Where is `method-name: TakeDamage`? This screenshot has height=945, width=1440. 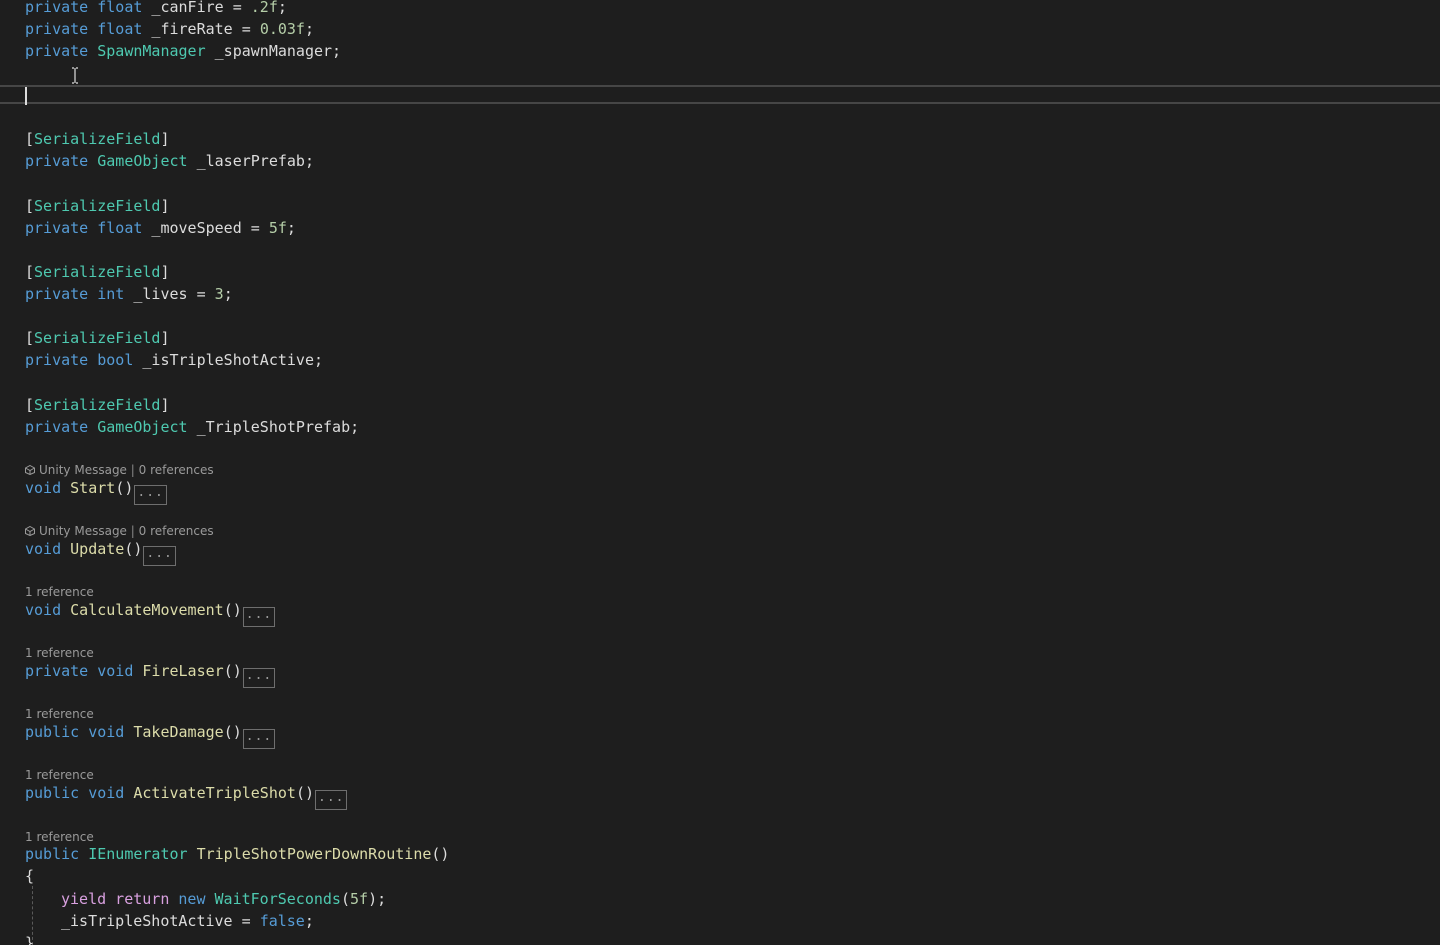
method-name: TakeDamage is located at coordinates (178, 732).